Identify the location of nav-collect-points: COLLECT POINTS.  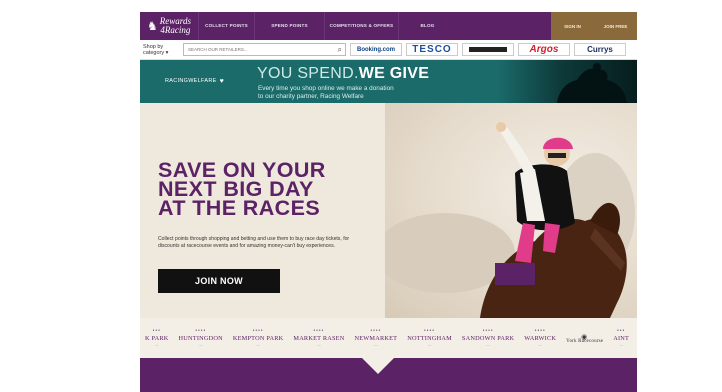
(226, 26).